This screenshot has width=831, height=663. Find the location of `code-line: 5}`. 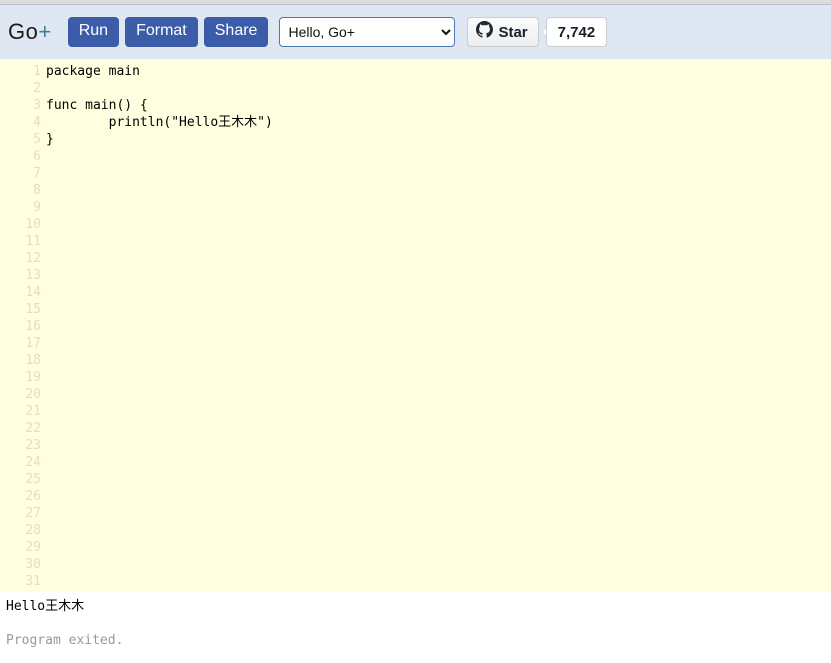

code-line: 5} is located at coordinates (415, 139).